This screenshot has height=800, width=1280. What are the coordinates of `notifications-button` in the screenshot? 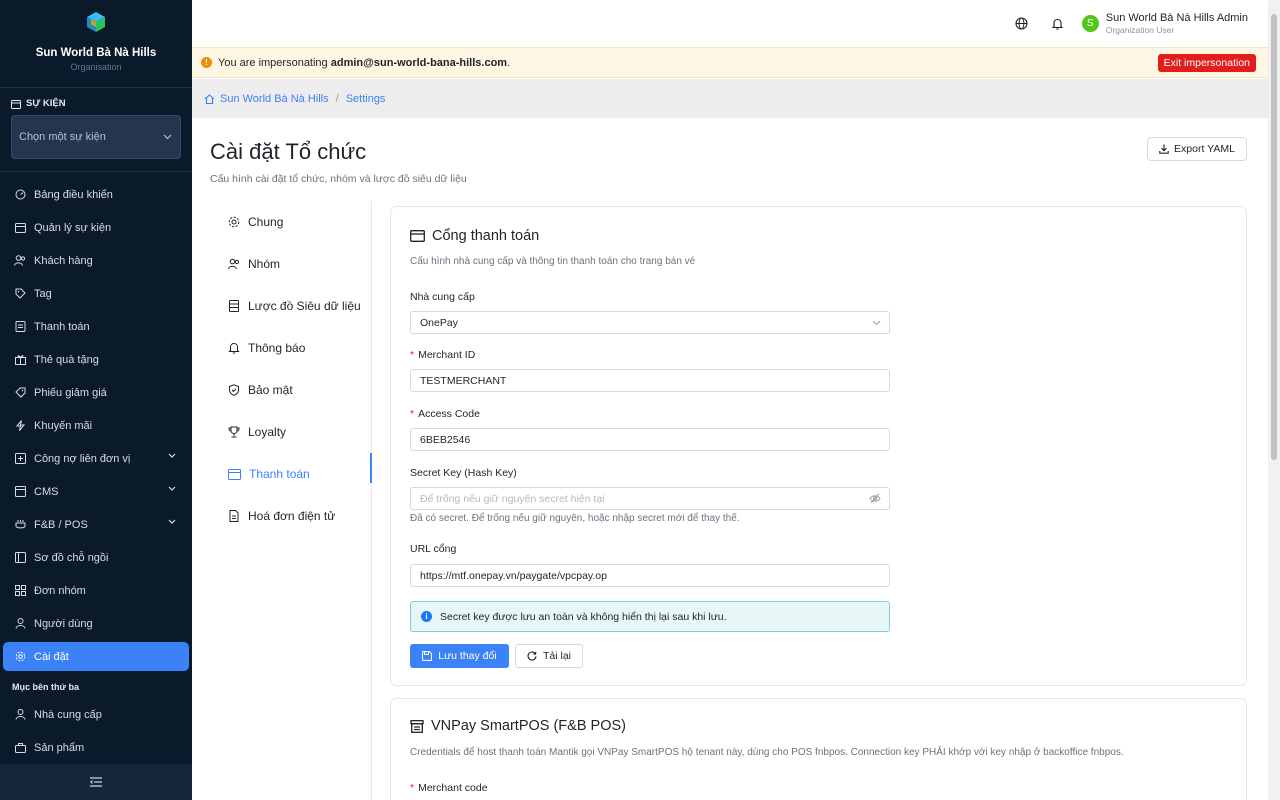 It's located at (1058, 24).